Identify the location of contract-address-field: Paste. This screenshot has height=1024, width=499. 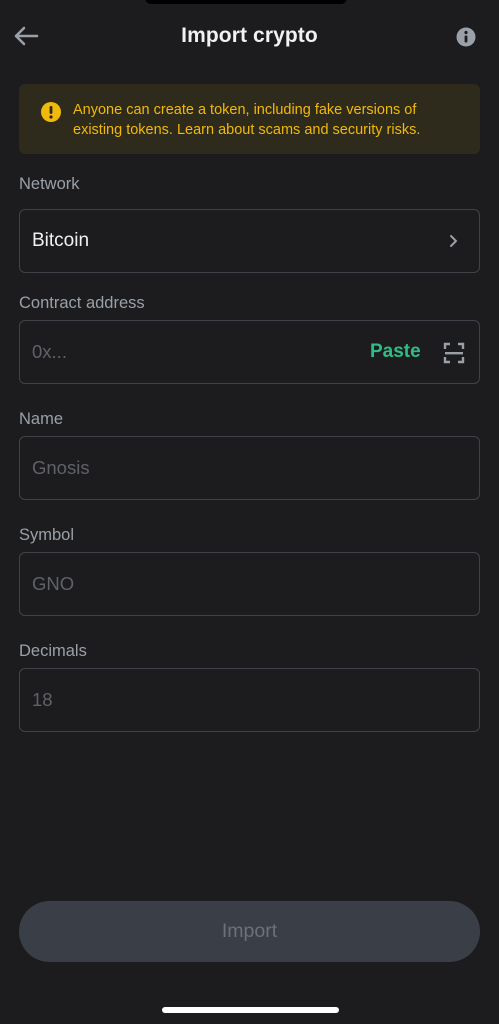
(249, 352).